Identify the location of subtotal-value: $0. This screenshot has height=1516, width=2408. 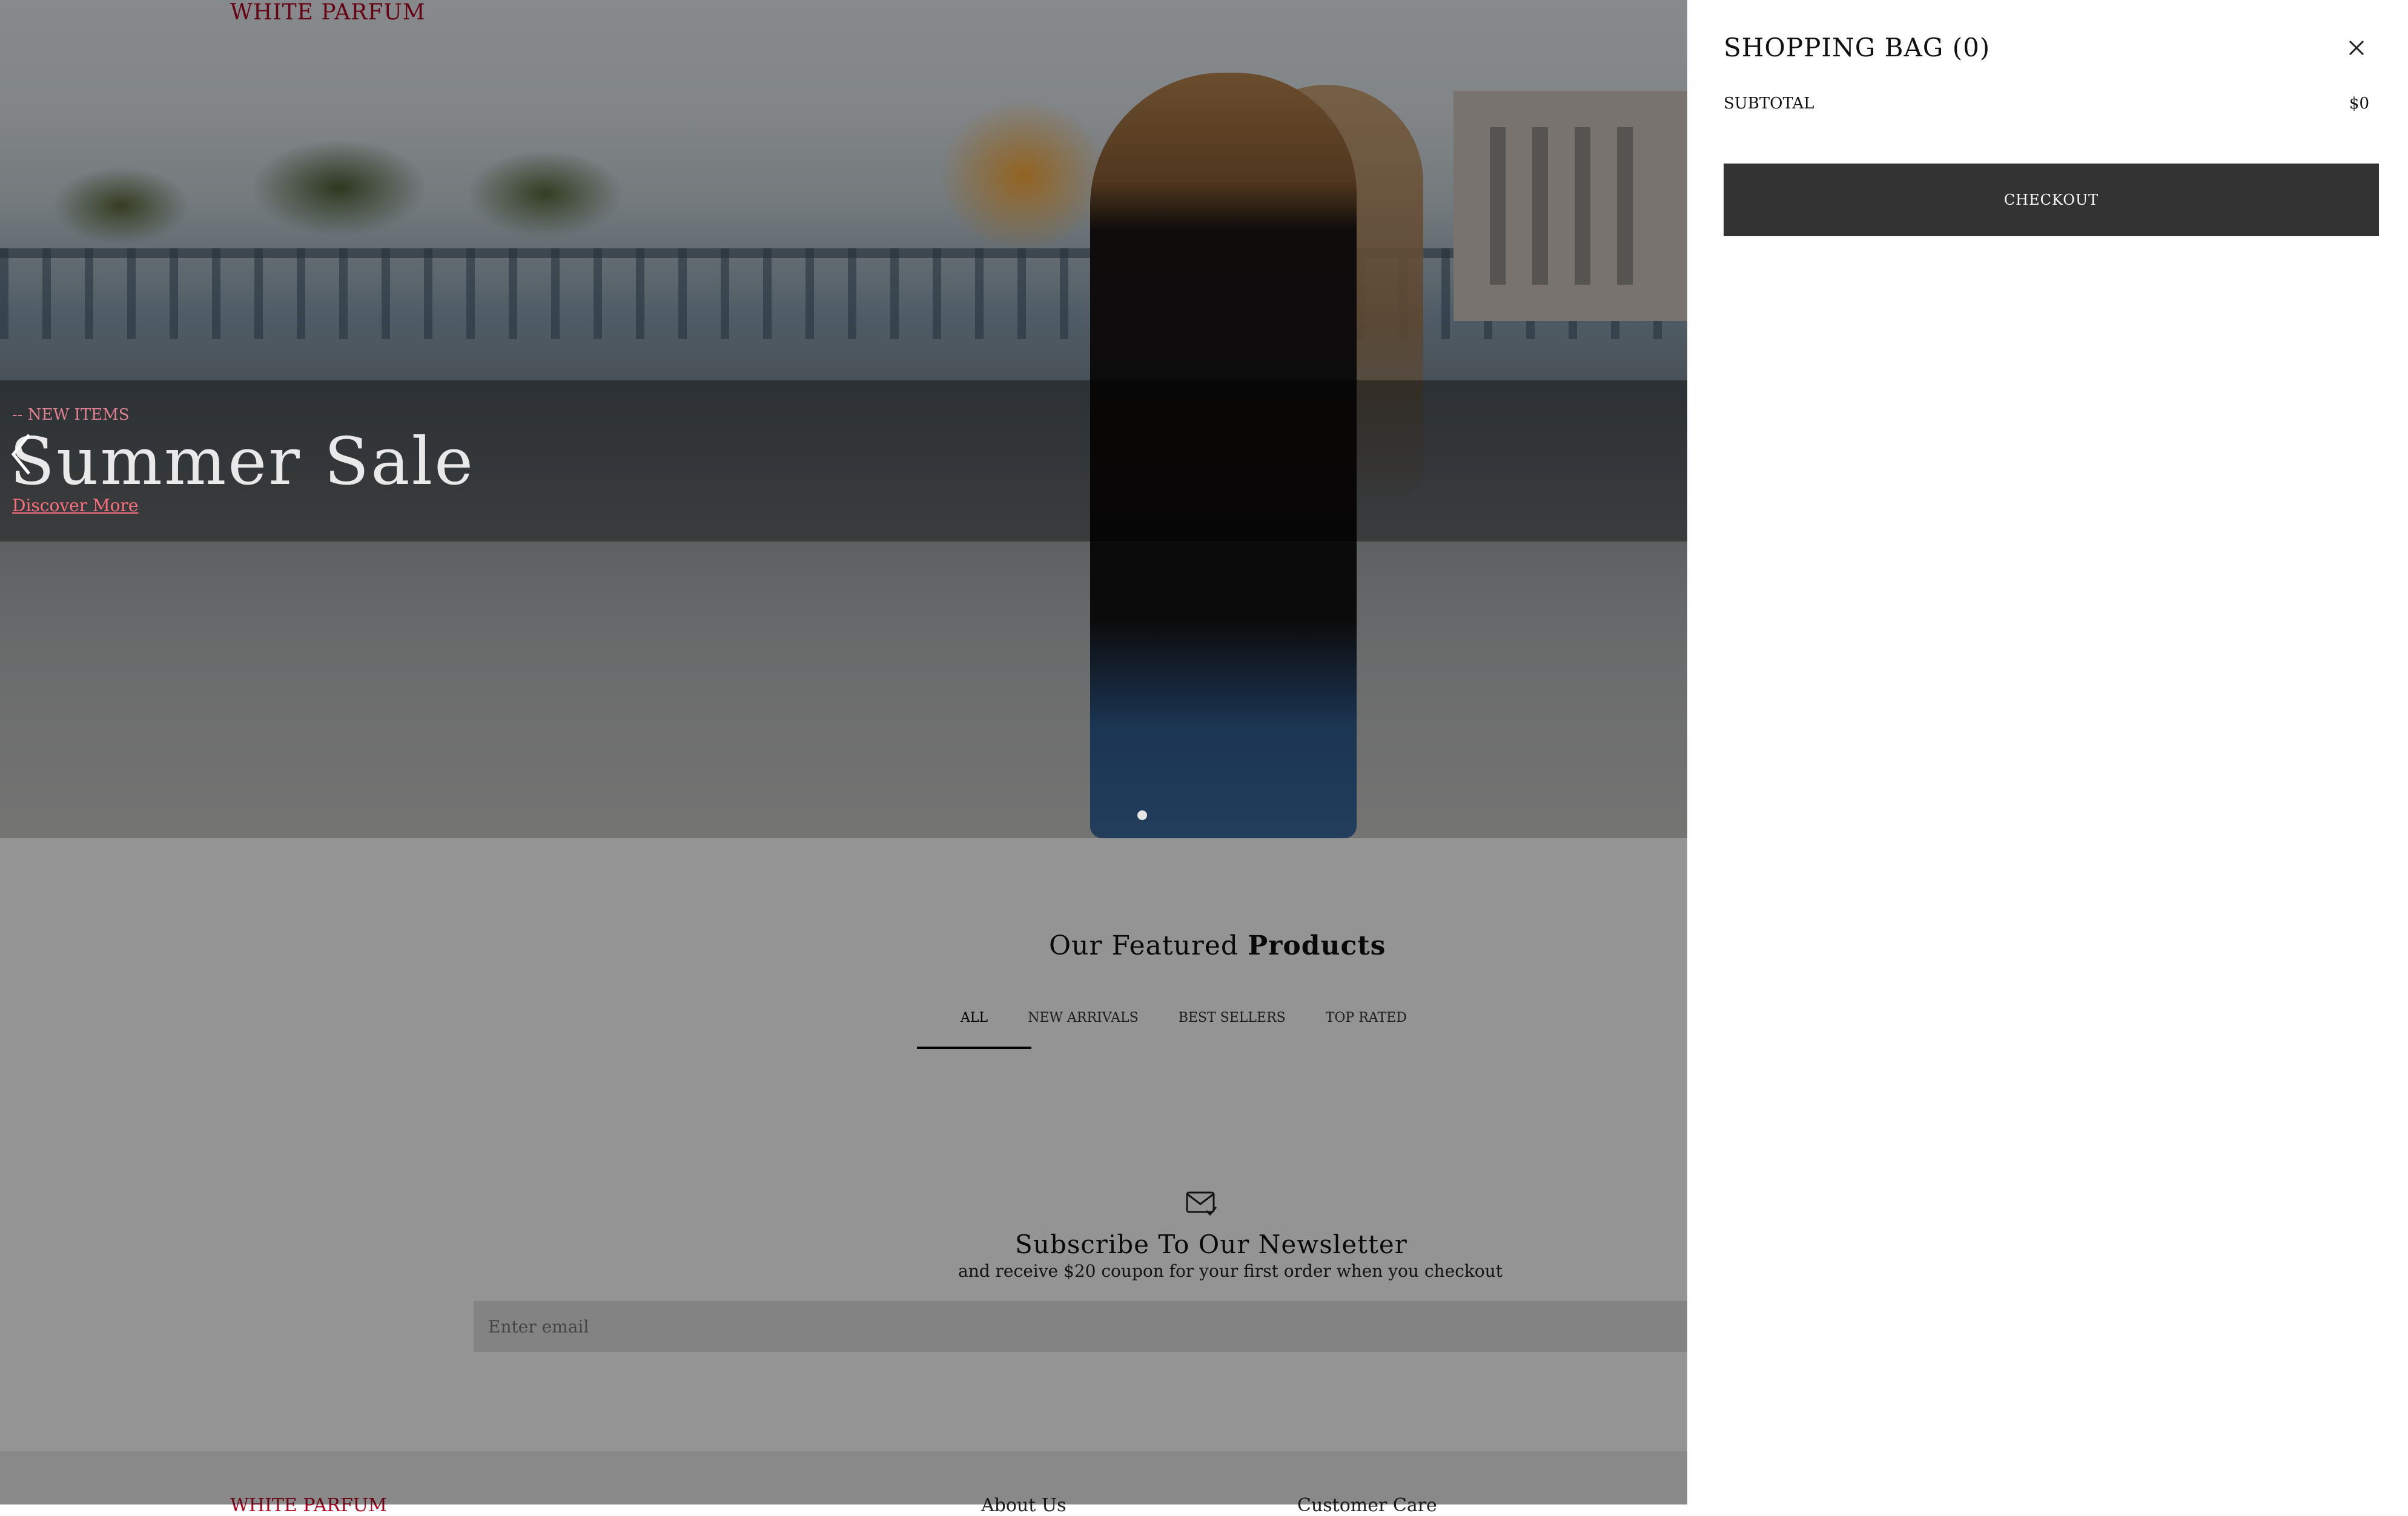
(2359, 104).